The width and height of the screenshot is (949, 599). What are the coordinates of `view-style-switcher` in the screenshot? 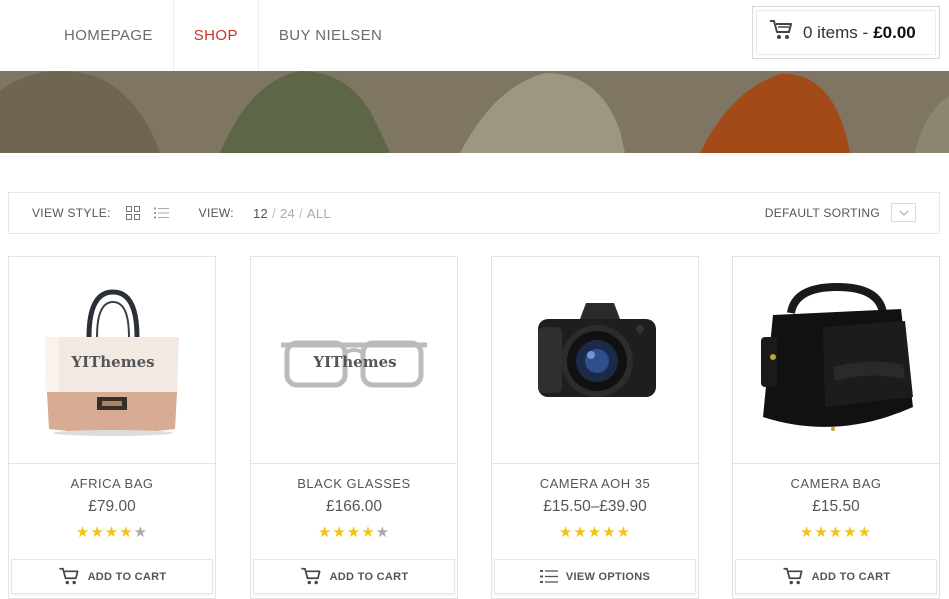 It's located at (154, 213).